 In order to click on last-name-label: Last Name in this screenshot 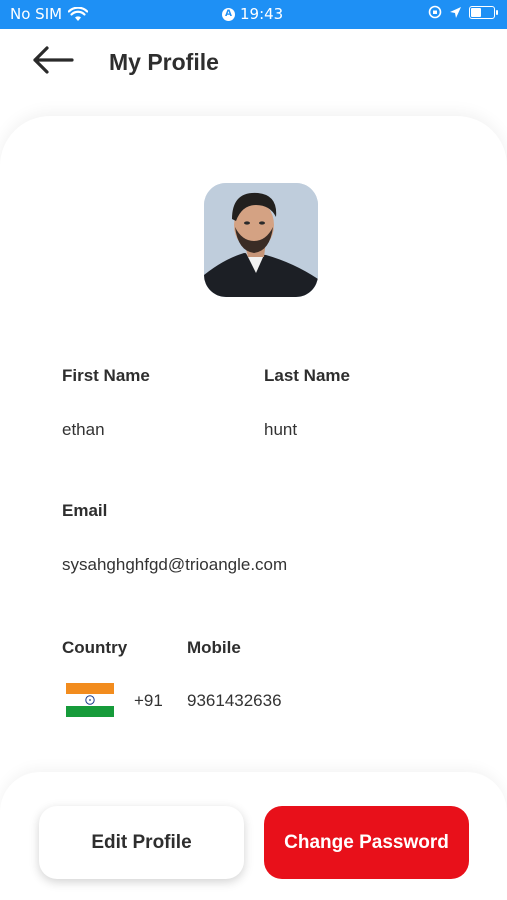, I will do `click(307, 375)`.